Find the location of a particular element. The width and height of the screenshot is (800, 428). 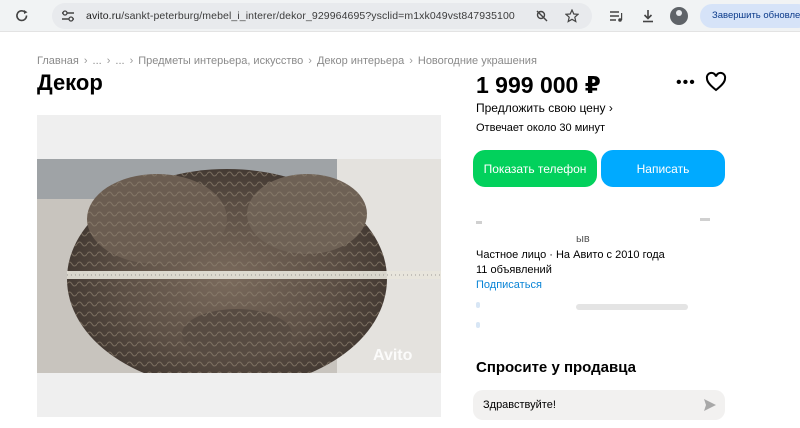

page-title: Декор is located at coordinates (70, 82).